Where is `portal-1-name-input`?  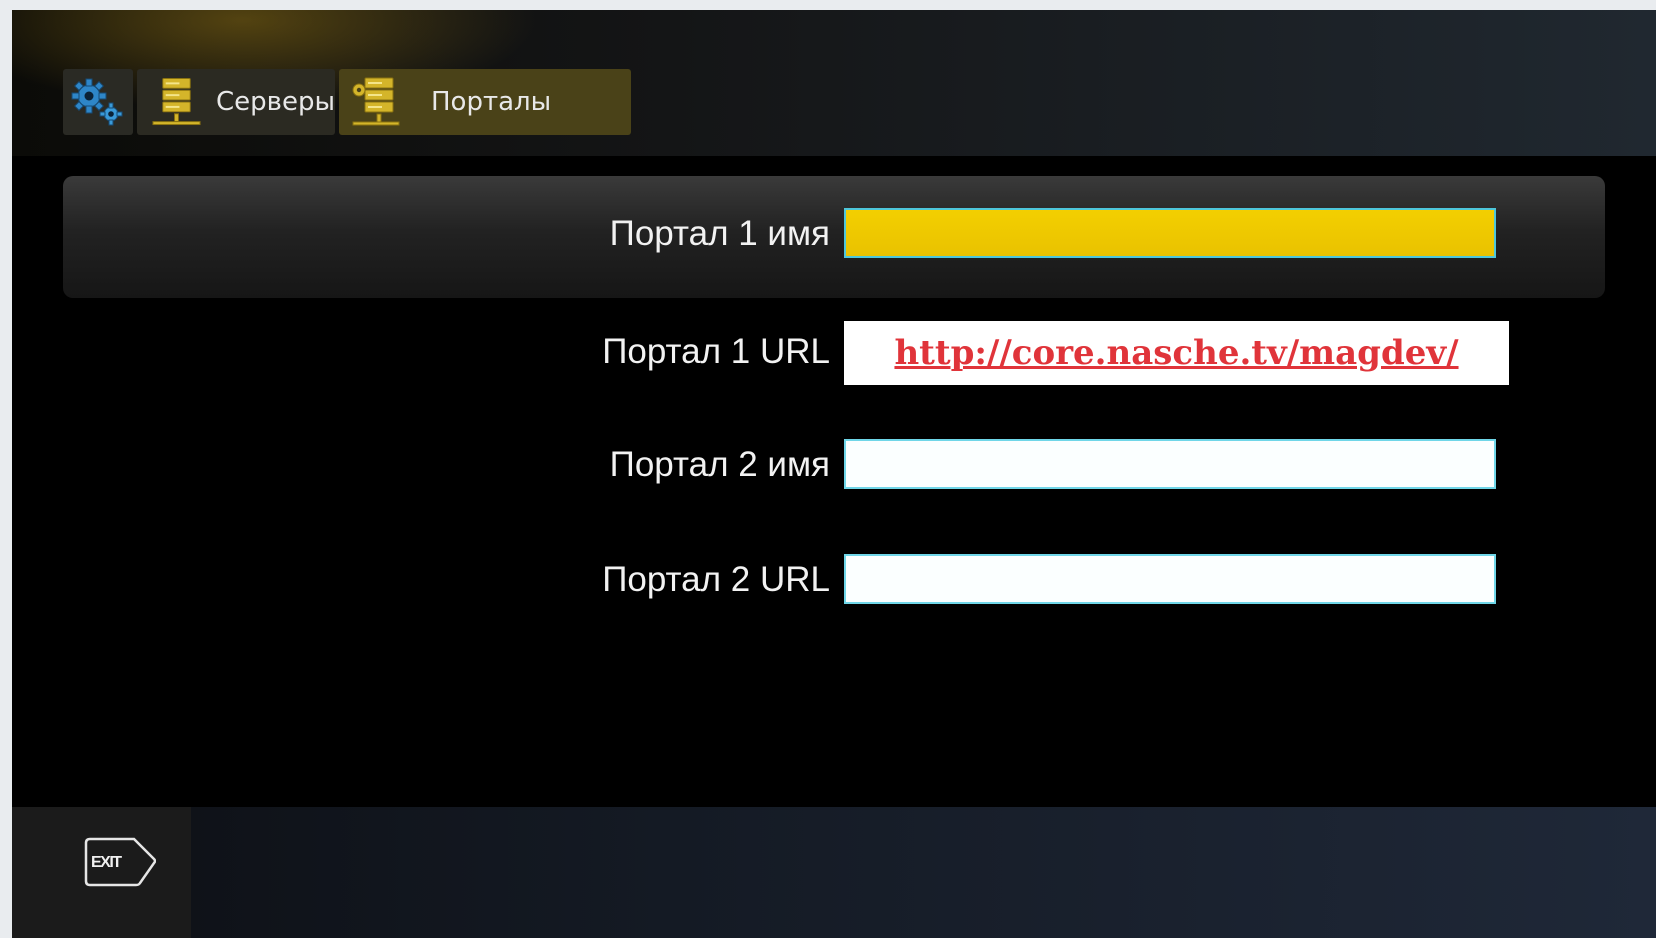
portal-1-name-input is located at coordinates (1170, 233).